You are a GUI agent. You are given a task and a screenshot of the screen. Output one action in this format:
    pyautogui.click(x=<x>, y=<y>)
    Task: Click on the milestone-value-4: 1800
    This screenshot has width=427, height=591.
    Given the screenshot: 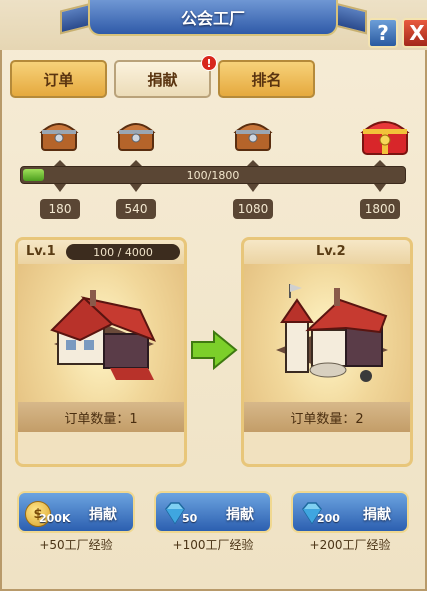 What is the action you would take?
    pyautogui.click(x=380, y=209)
    